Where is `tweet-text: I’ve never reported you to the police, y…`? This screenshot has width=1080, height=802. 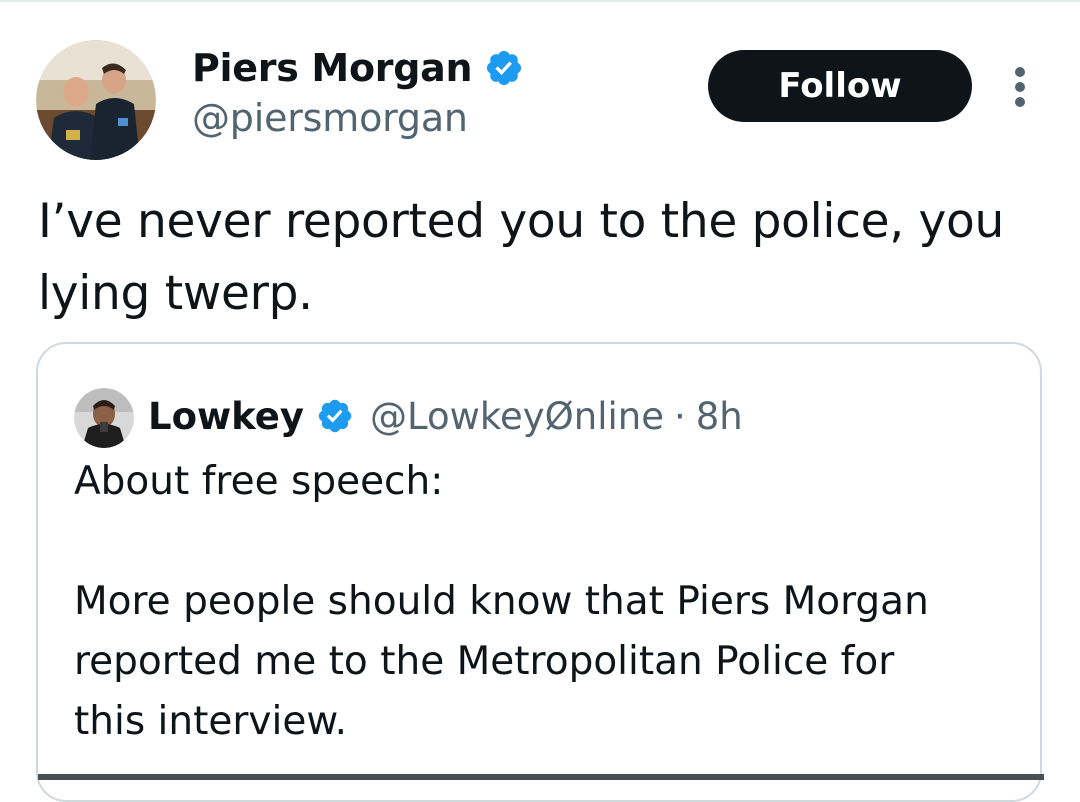 tweet-text: I’ve never reported you to the police, y… is located at coordinates (521, 257).